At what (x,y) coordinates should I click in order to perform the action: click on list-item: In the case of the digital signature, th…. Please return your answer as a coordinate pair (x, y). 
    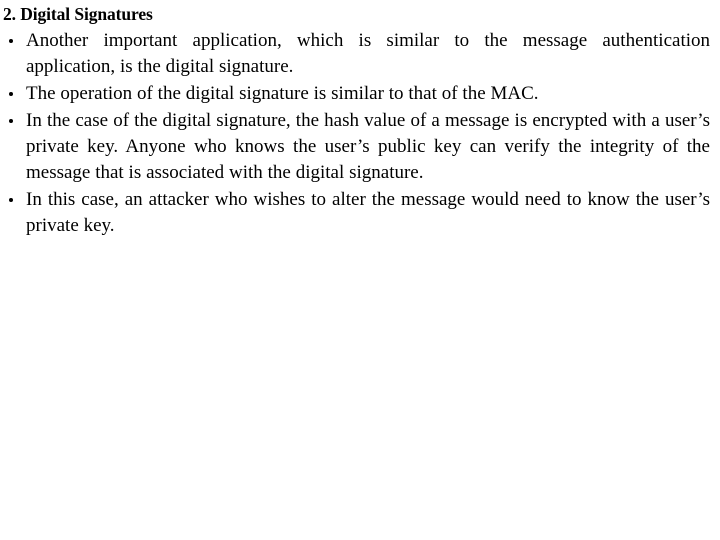
    Looking at the image, I should click on (360, 147).